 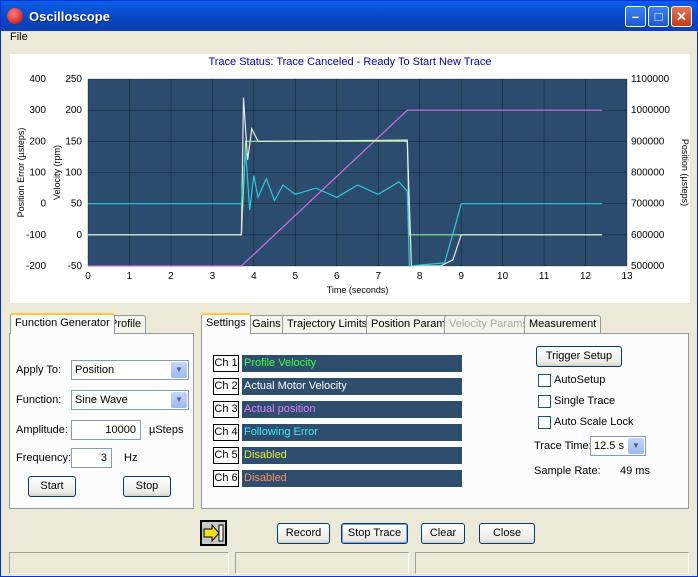 What do you see at coordinates (42, 430) in the screenshot?
I see `amplitude-label: Amplitude:` at bounding box center [42, 430].